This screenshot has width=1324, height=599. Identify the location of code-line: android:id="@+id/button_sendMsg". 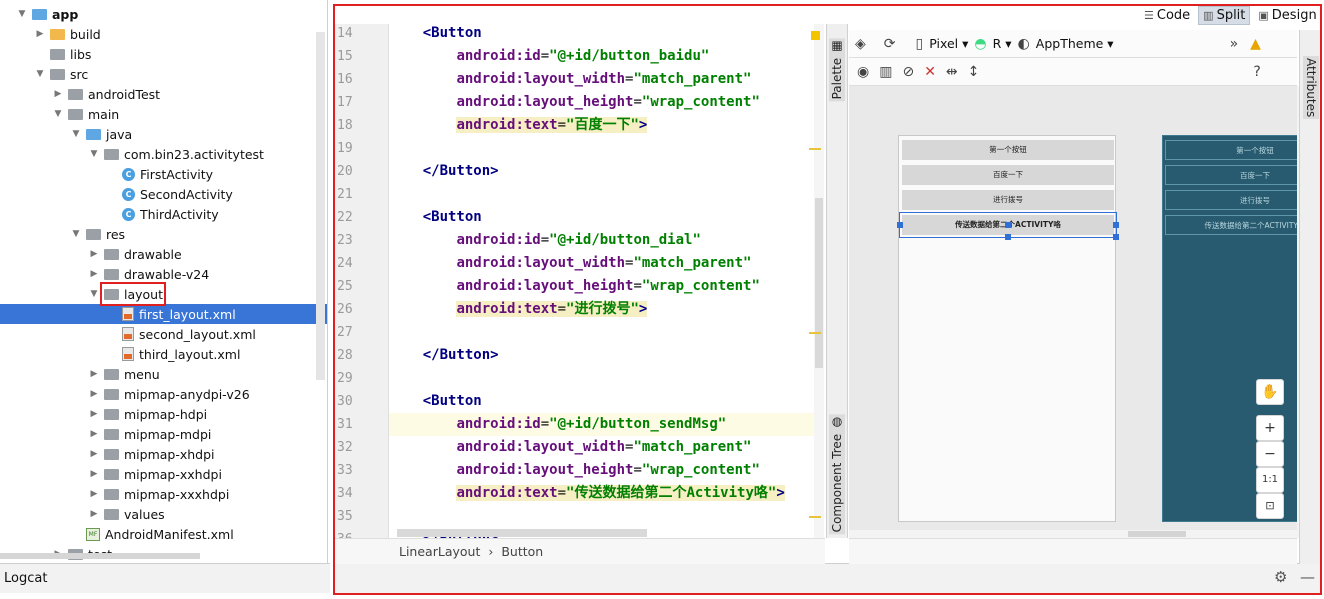
(601, 424).